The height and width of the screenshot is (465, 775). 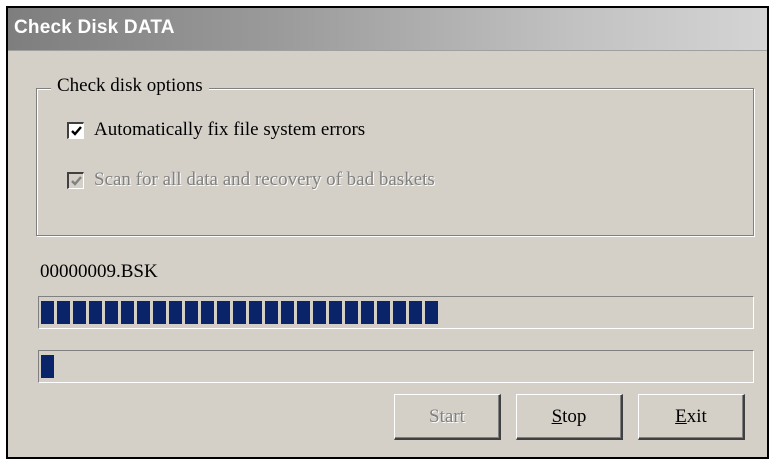 I want to click on auto-fix-checkbox, so click(x=75, y=130).